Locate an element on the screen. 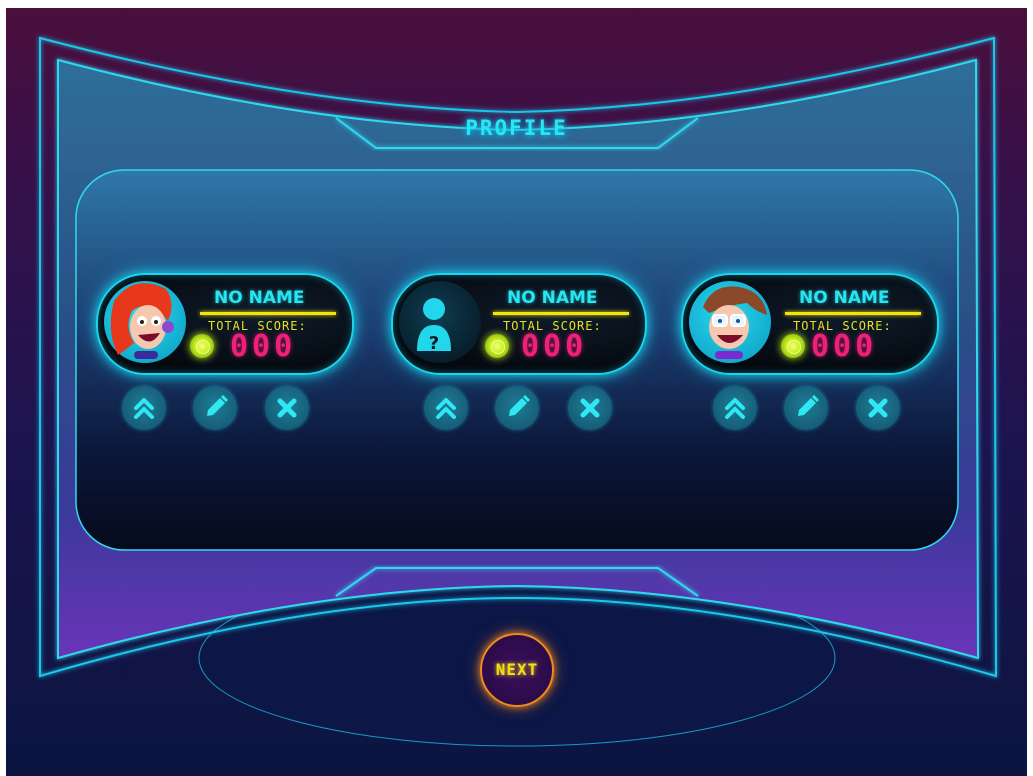 This screenshot has height=776, width=1033. delete-profile-3-button is located at coordinates (878, 408).